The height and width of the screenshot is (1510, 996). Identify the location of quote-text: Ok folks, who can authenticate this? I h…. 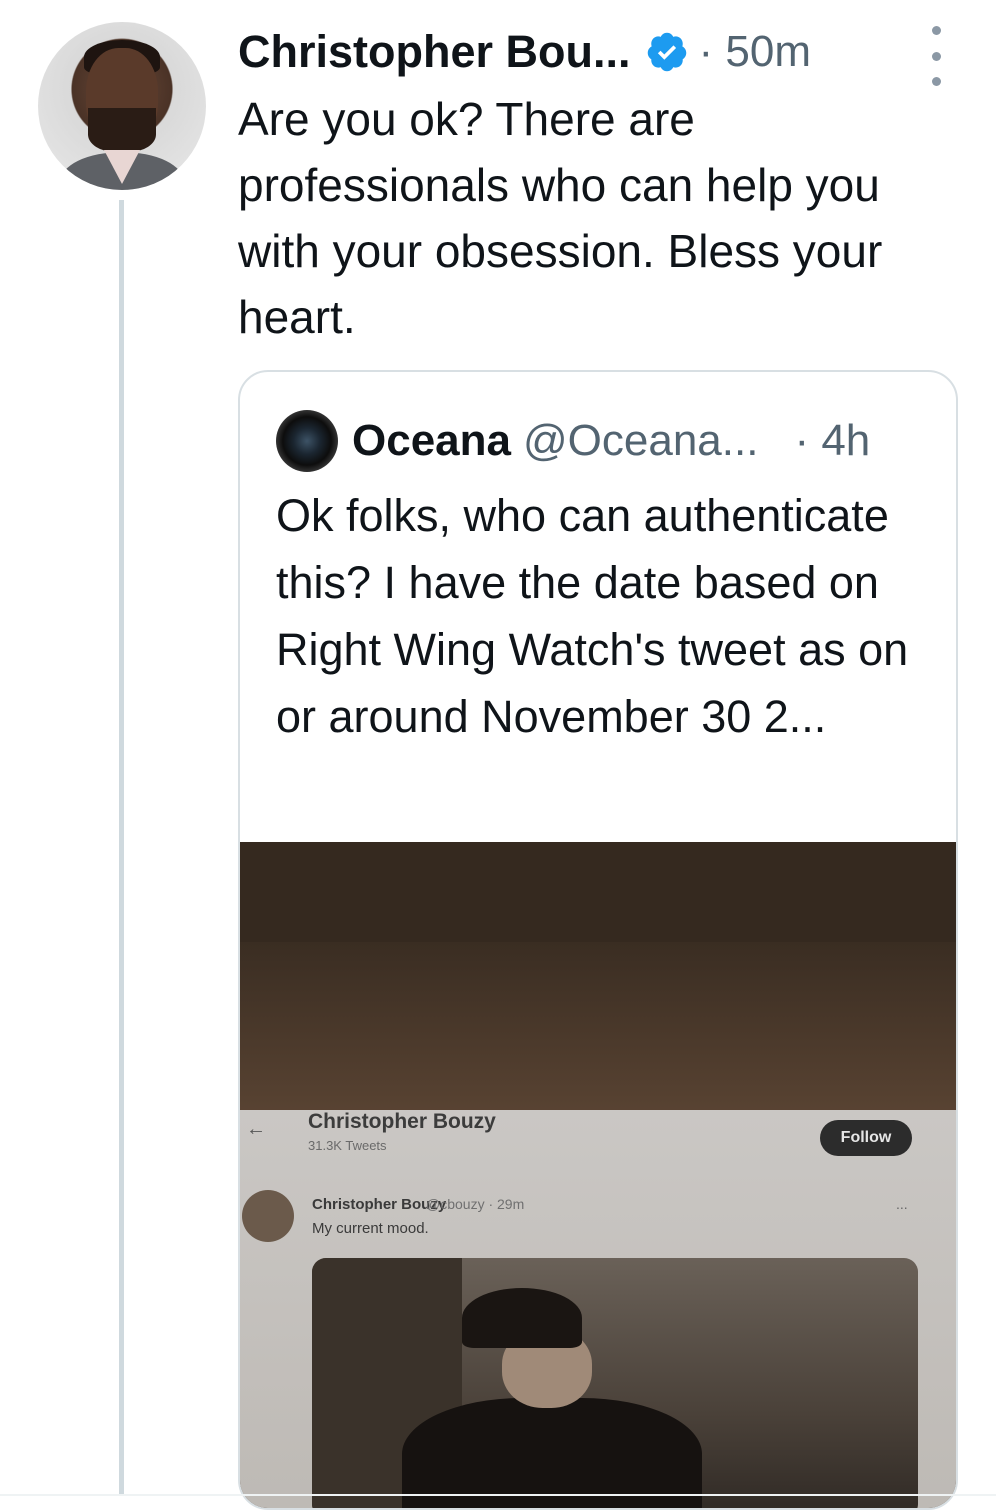
(592, 616).